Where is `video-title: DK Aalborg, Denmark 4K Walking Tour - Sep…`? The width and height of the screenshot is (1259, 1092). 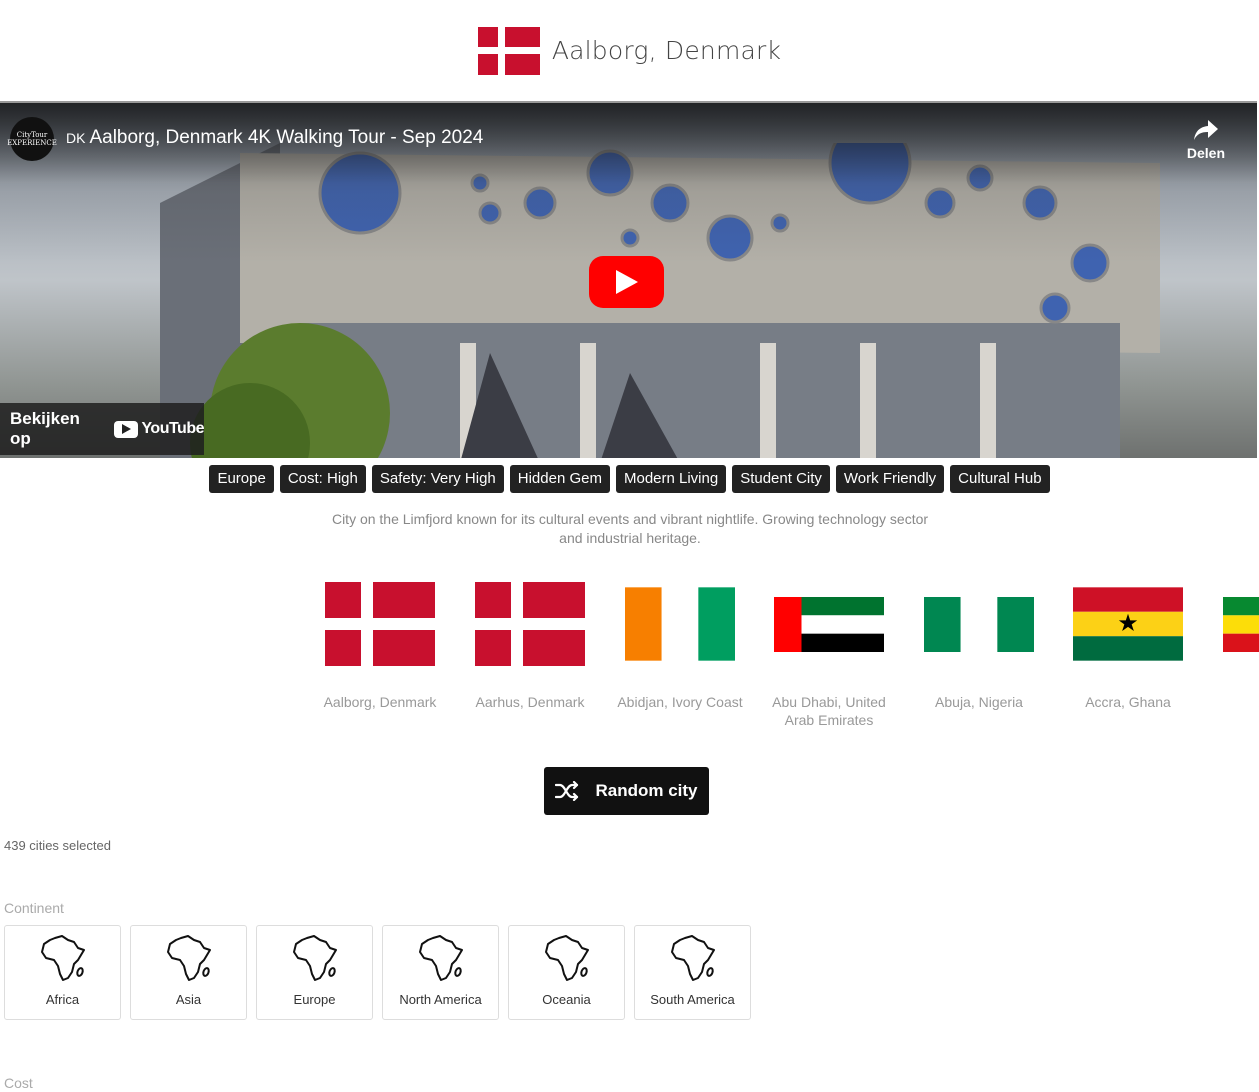
video-title: DK Aalborg, Denmark 4K Walking Tour - Sep… is located at coordinates (274, 138).